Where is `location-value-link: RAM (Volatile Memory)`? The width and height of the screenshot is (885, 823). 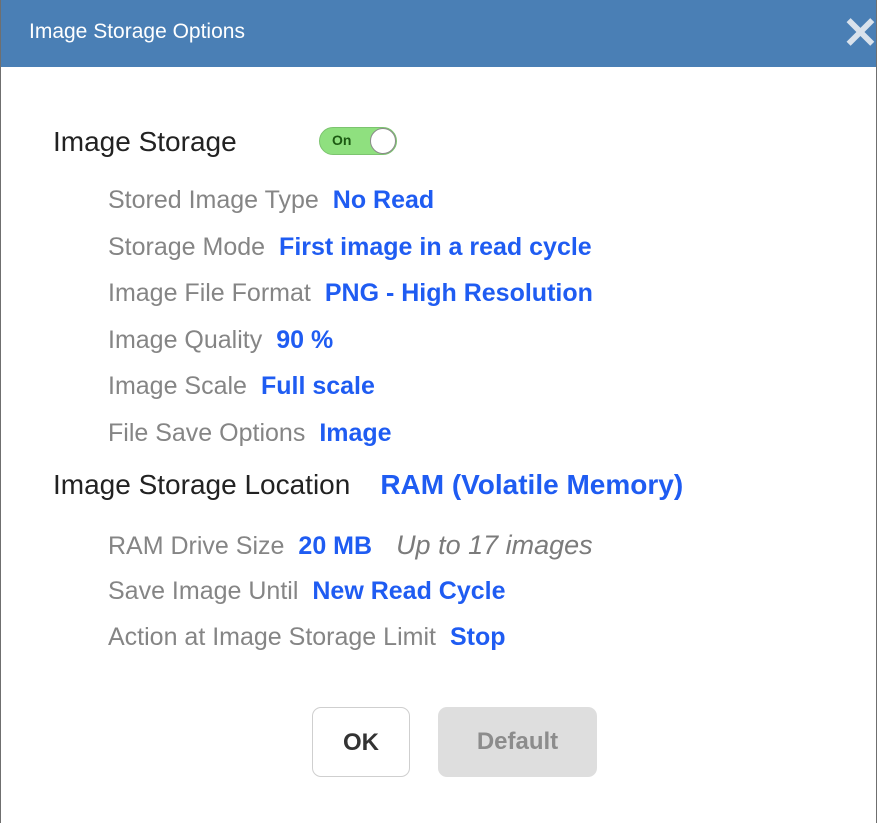
location-value-link: RAM (Volatile Memory) is located at coordinates (531, 484).